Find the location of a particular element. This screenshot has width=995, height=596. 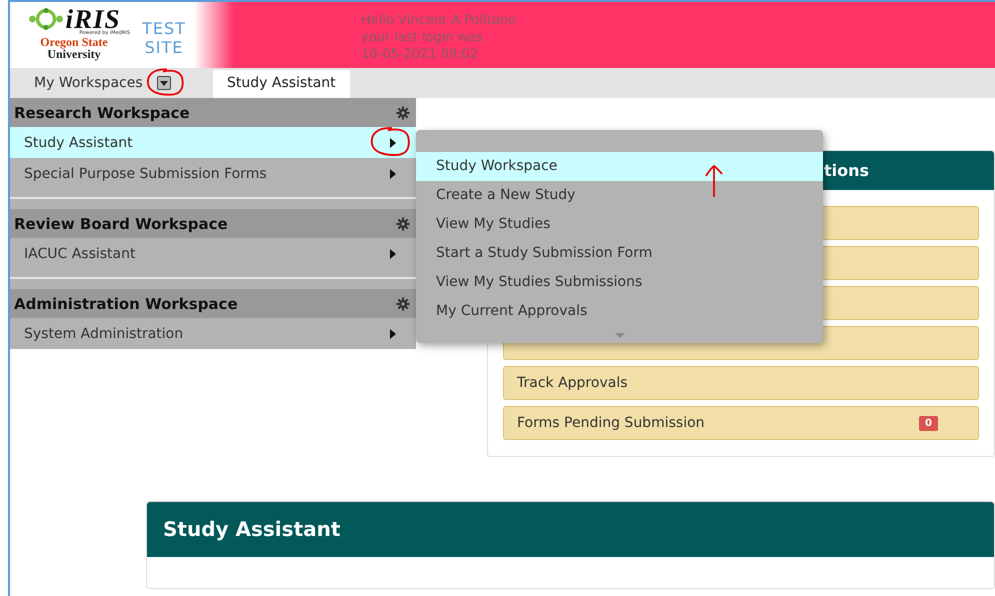

section-title: Review Board Workspace is located at coordinates (121, 223).